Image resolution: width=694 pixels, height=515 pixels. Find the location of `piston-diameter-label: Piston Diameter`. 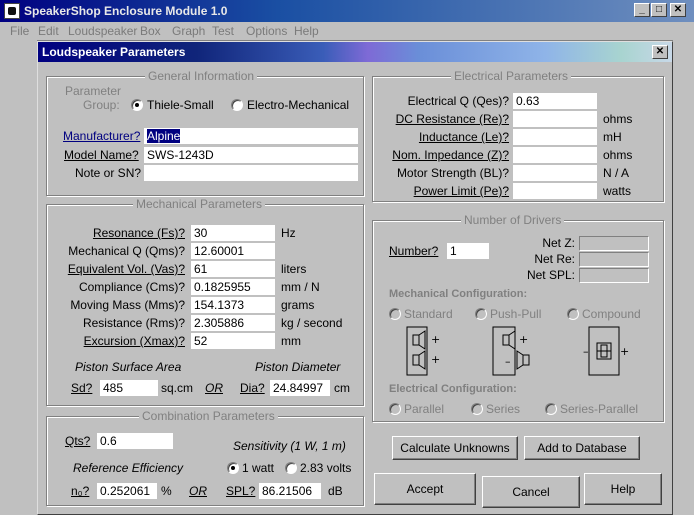

piston-diameter-label: Piston Diameter is located at coordinates (298, 367).